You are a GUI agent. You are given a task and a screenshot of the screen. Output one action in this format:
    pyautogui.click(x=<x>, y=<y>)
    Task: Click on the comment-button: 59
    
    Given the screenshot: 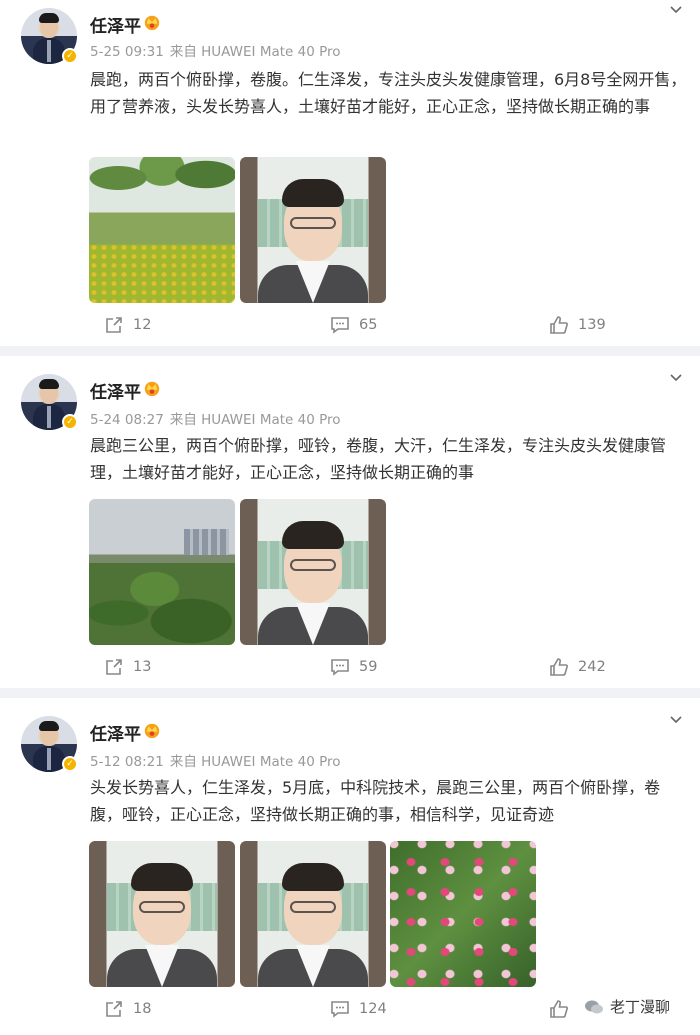 What is the action you would take?
    pyautogui.click(x=353, y=667)
    